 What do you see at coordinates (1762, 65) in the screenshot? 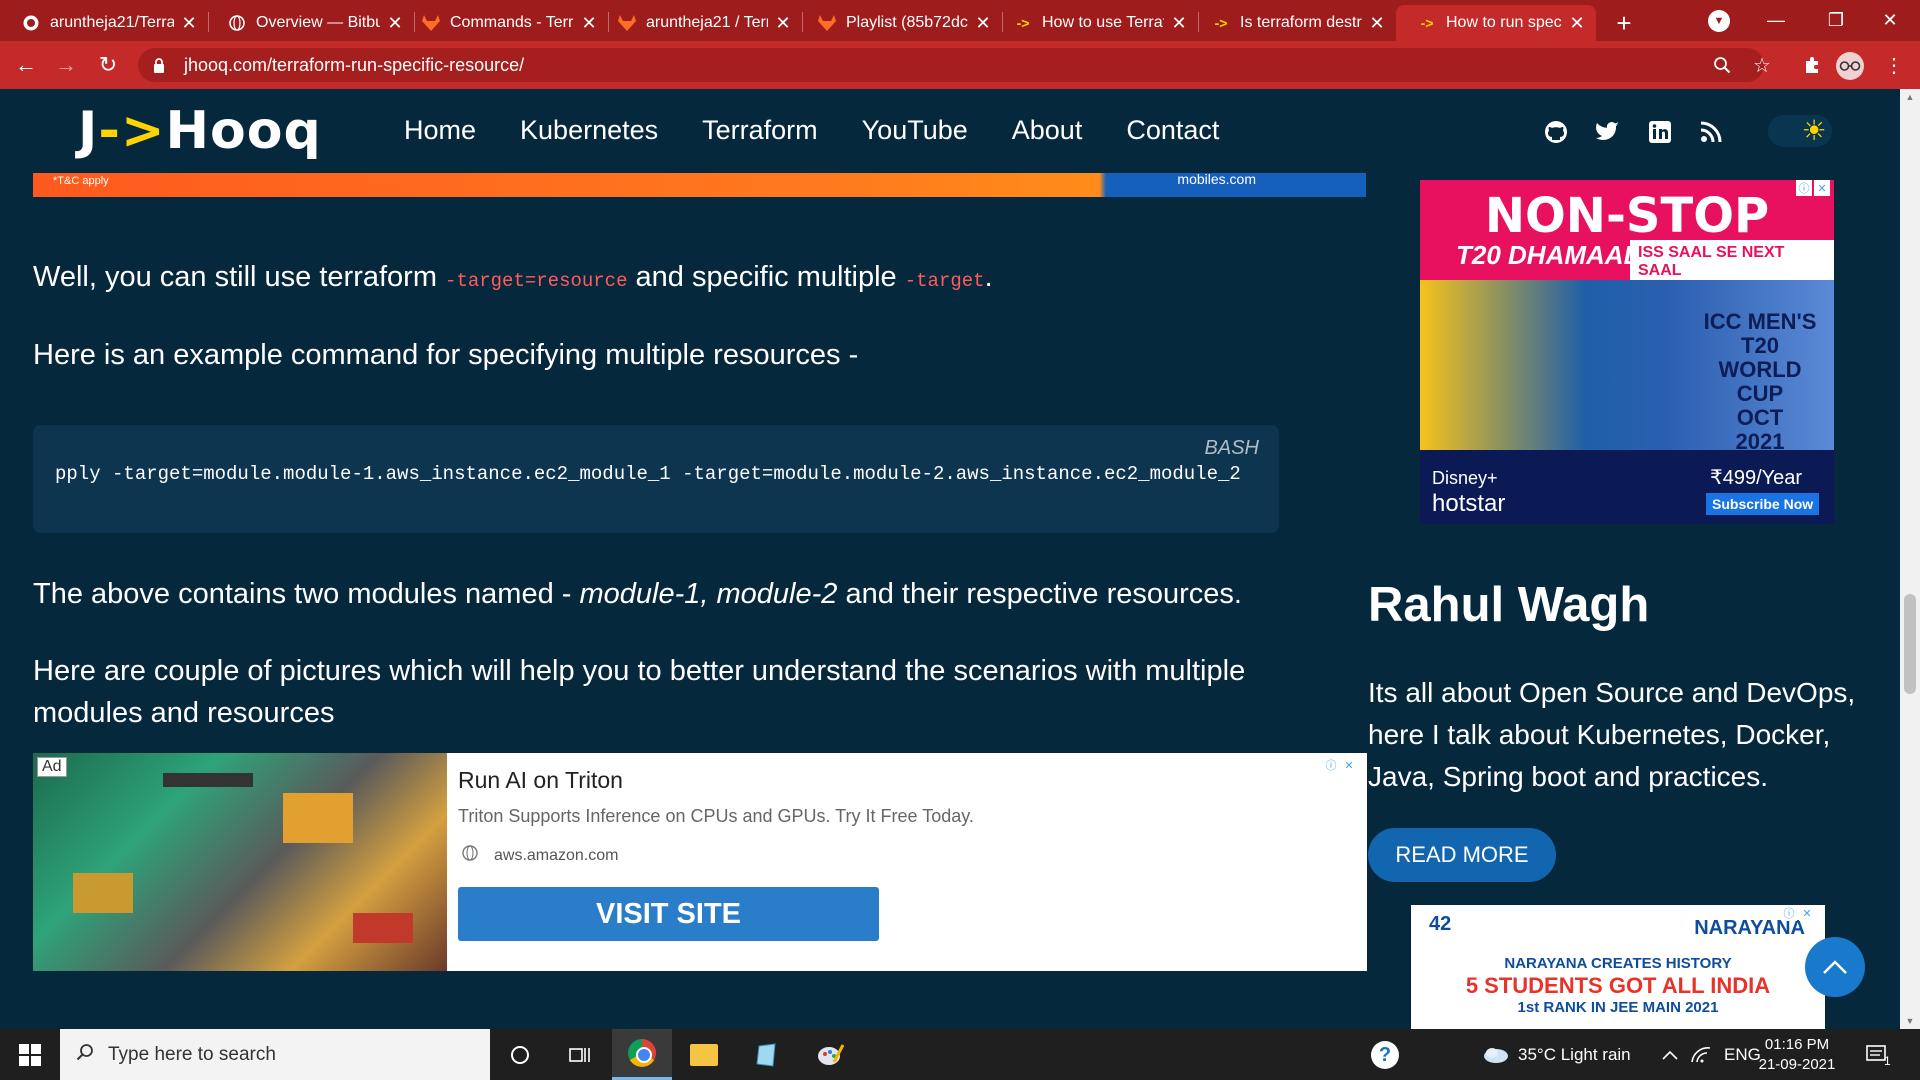
I see `bookmark-star-icon: ☆` at bounding box center [1762, 65].